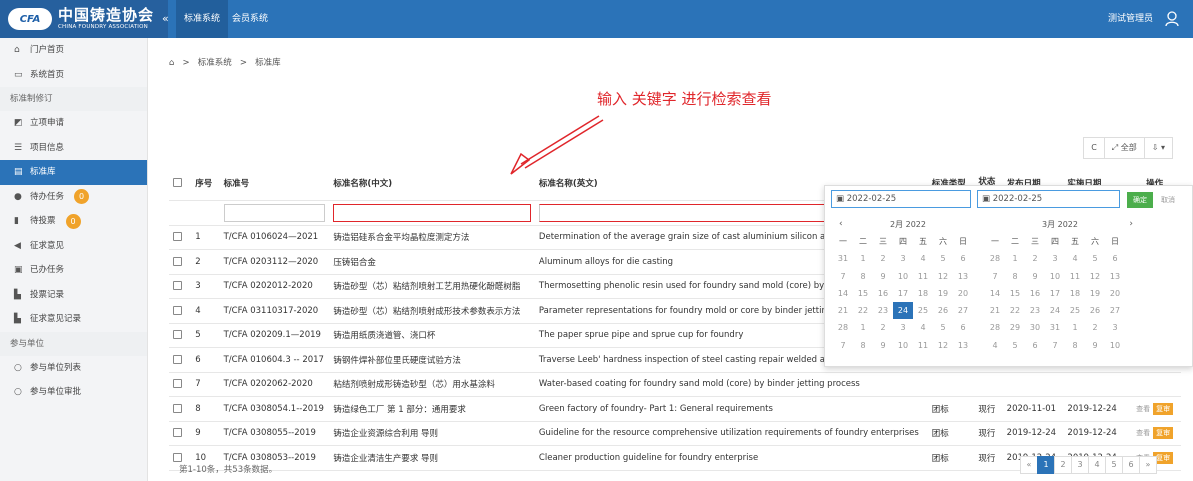 This screenshot has height=481, width=1193. I want to click on sidebar-item: ◩ 立项申请, so click(73, 123).